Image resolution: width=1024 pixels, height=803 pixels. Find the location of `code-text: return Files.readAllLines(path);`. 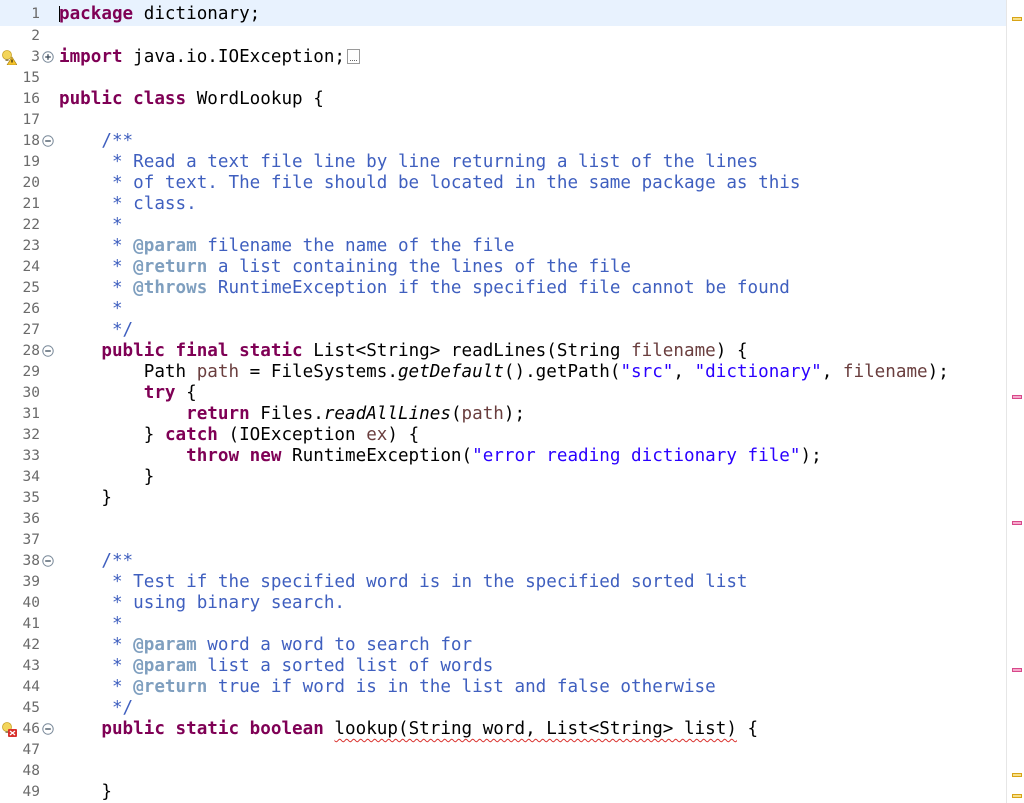

code-text: return Files.readAllLines(path); is located at coordinates (292, 414).